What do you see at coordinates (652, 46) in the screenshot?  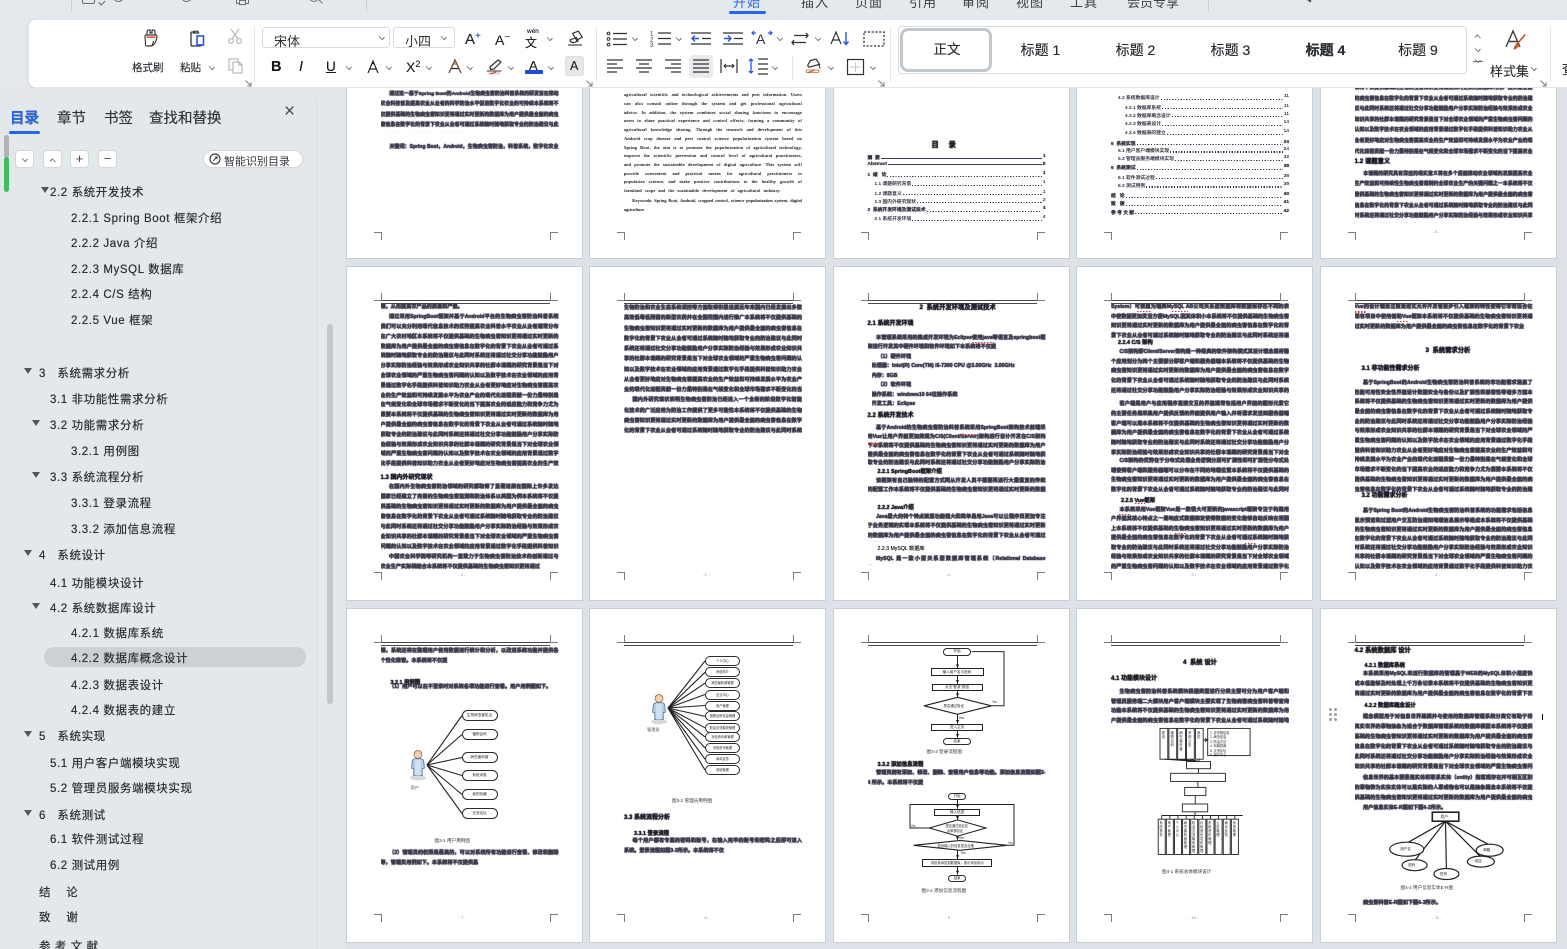 I see `svg-text: 3` at bounding box center [652, 46].